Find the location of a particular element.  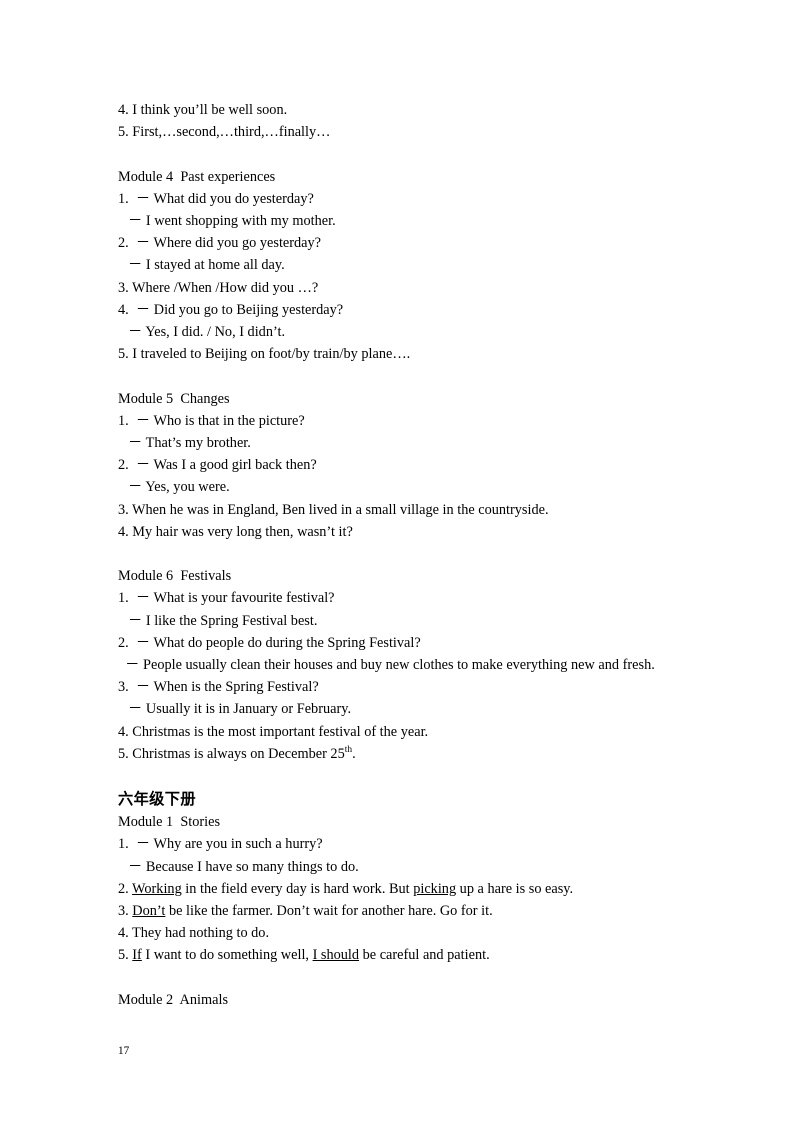

module-heading: Module 2 Animals is located at coordinates (173, 999).